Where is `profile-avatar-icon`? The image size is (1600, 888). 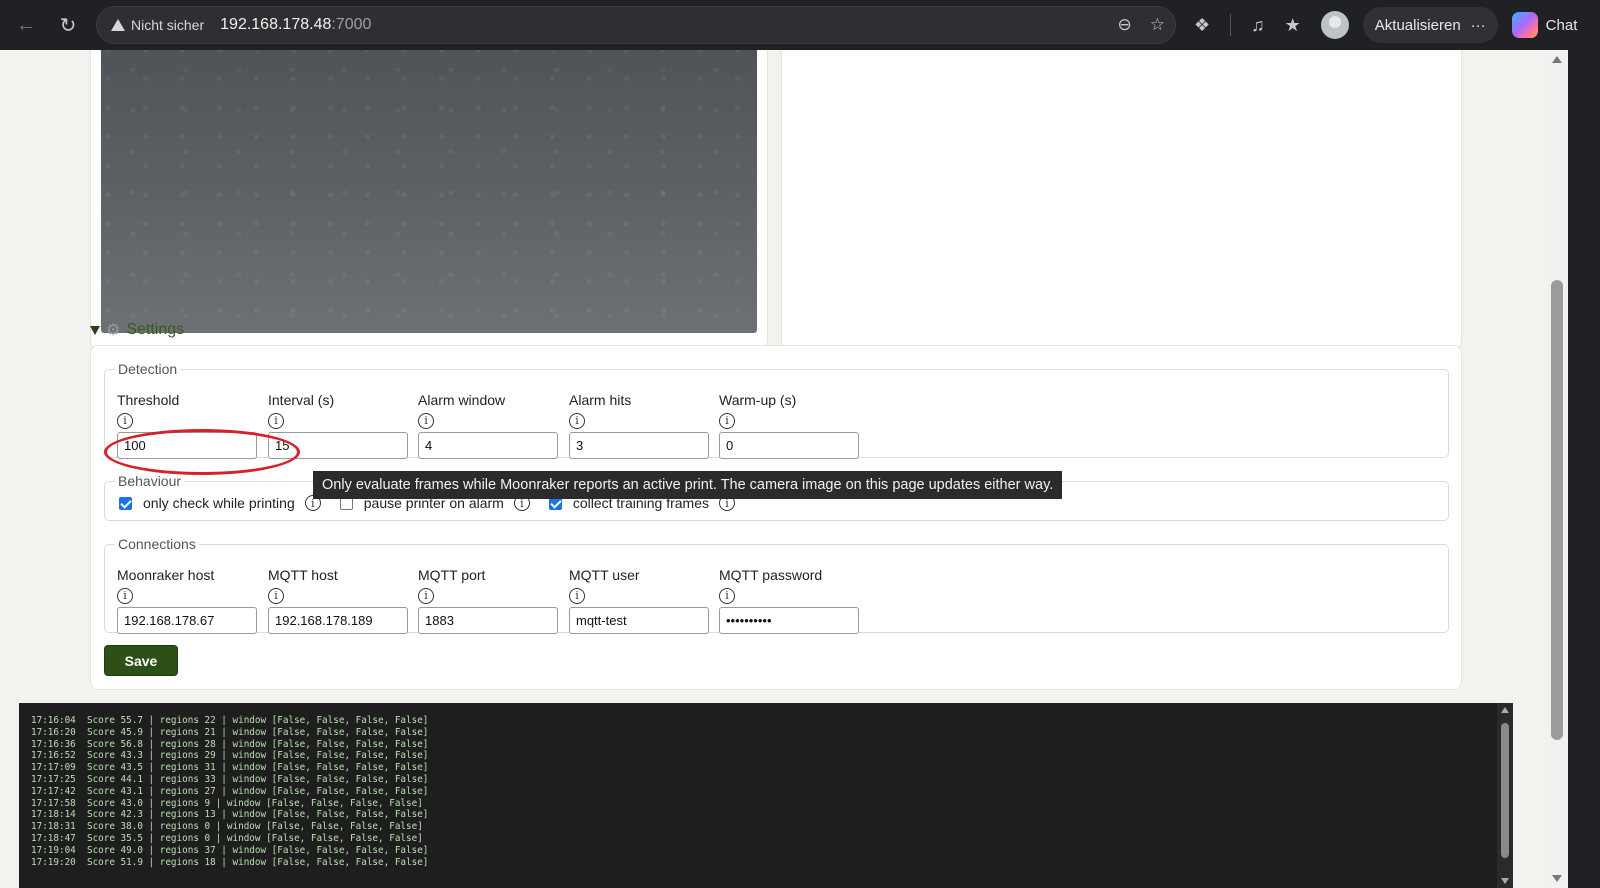 profile-avatar-icon is located at coordinates (1334, 25).